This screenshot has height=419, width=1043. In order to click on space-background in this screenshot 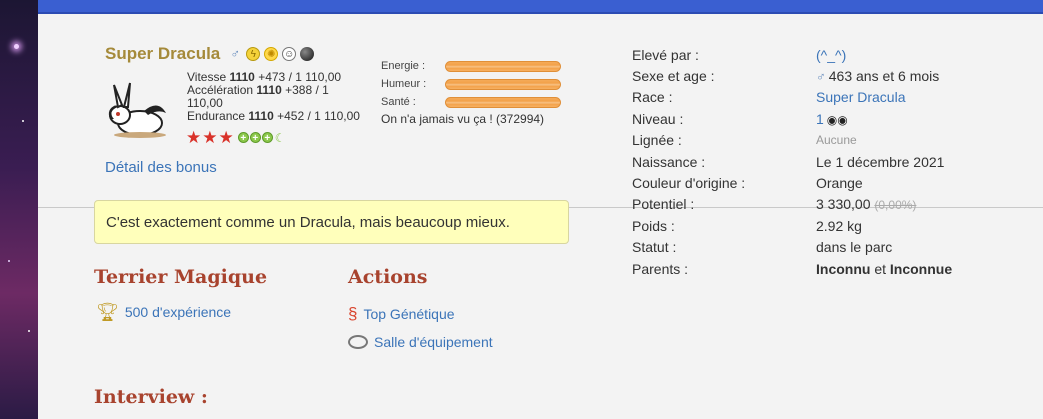, I will do `click(19, 209)`.